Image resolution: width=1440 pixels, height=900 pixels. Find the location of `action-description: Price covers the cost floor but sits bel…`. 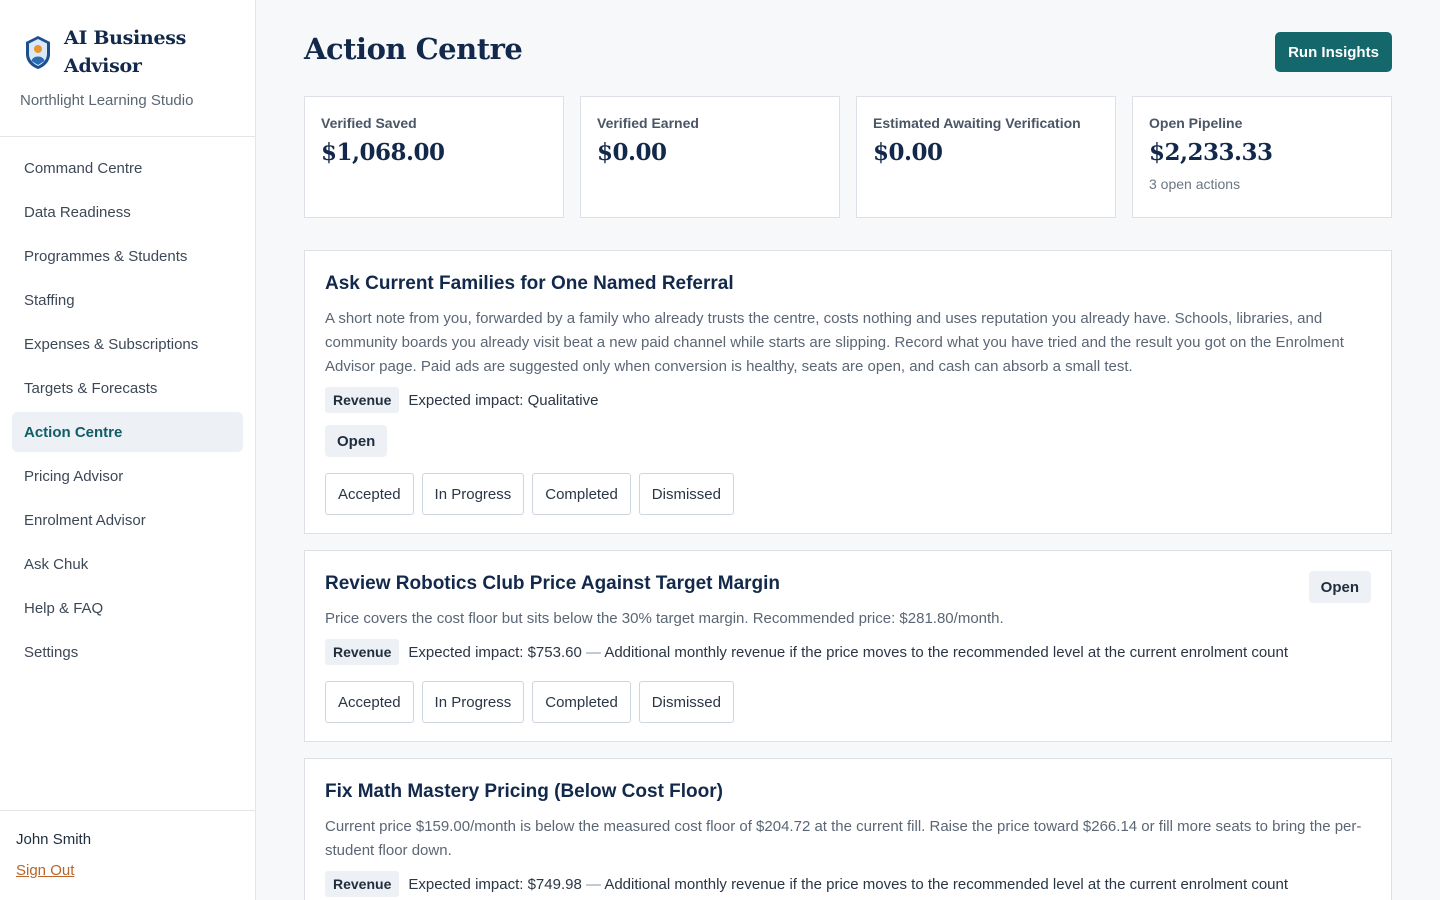

action-description: Price covers the cost floor but sits bel… is located at coordinates (664, 618).